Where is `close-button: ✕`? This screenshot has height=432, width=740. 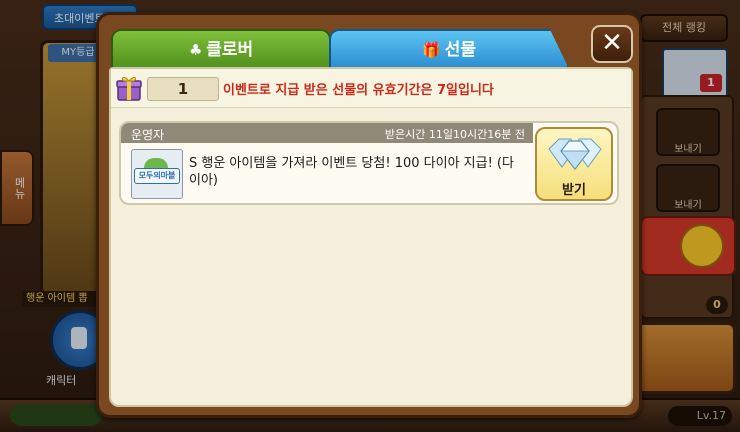
close-button: ✕ is located at coordinates (612, 44).